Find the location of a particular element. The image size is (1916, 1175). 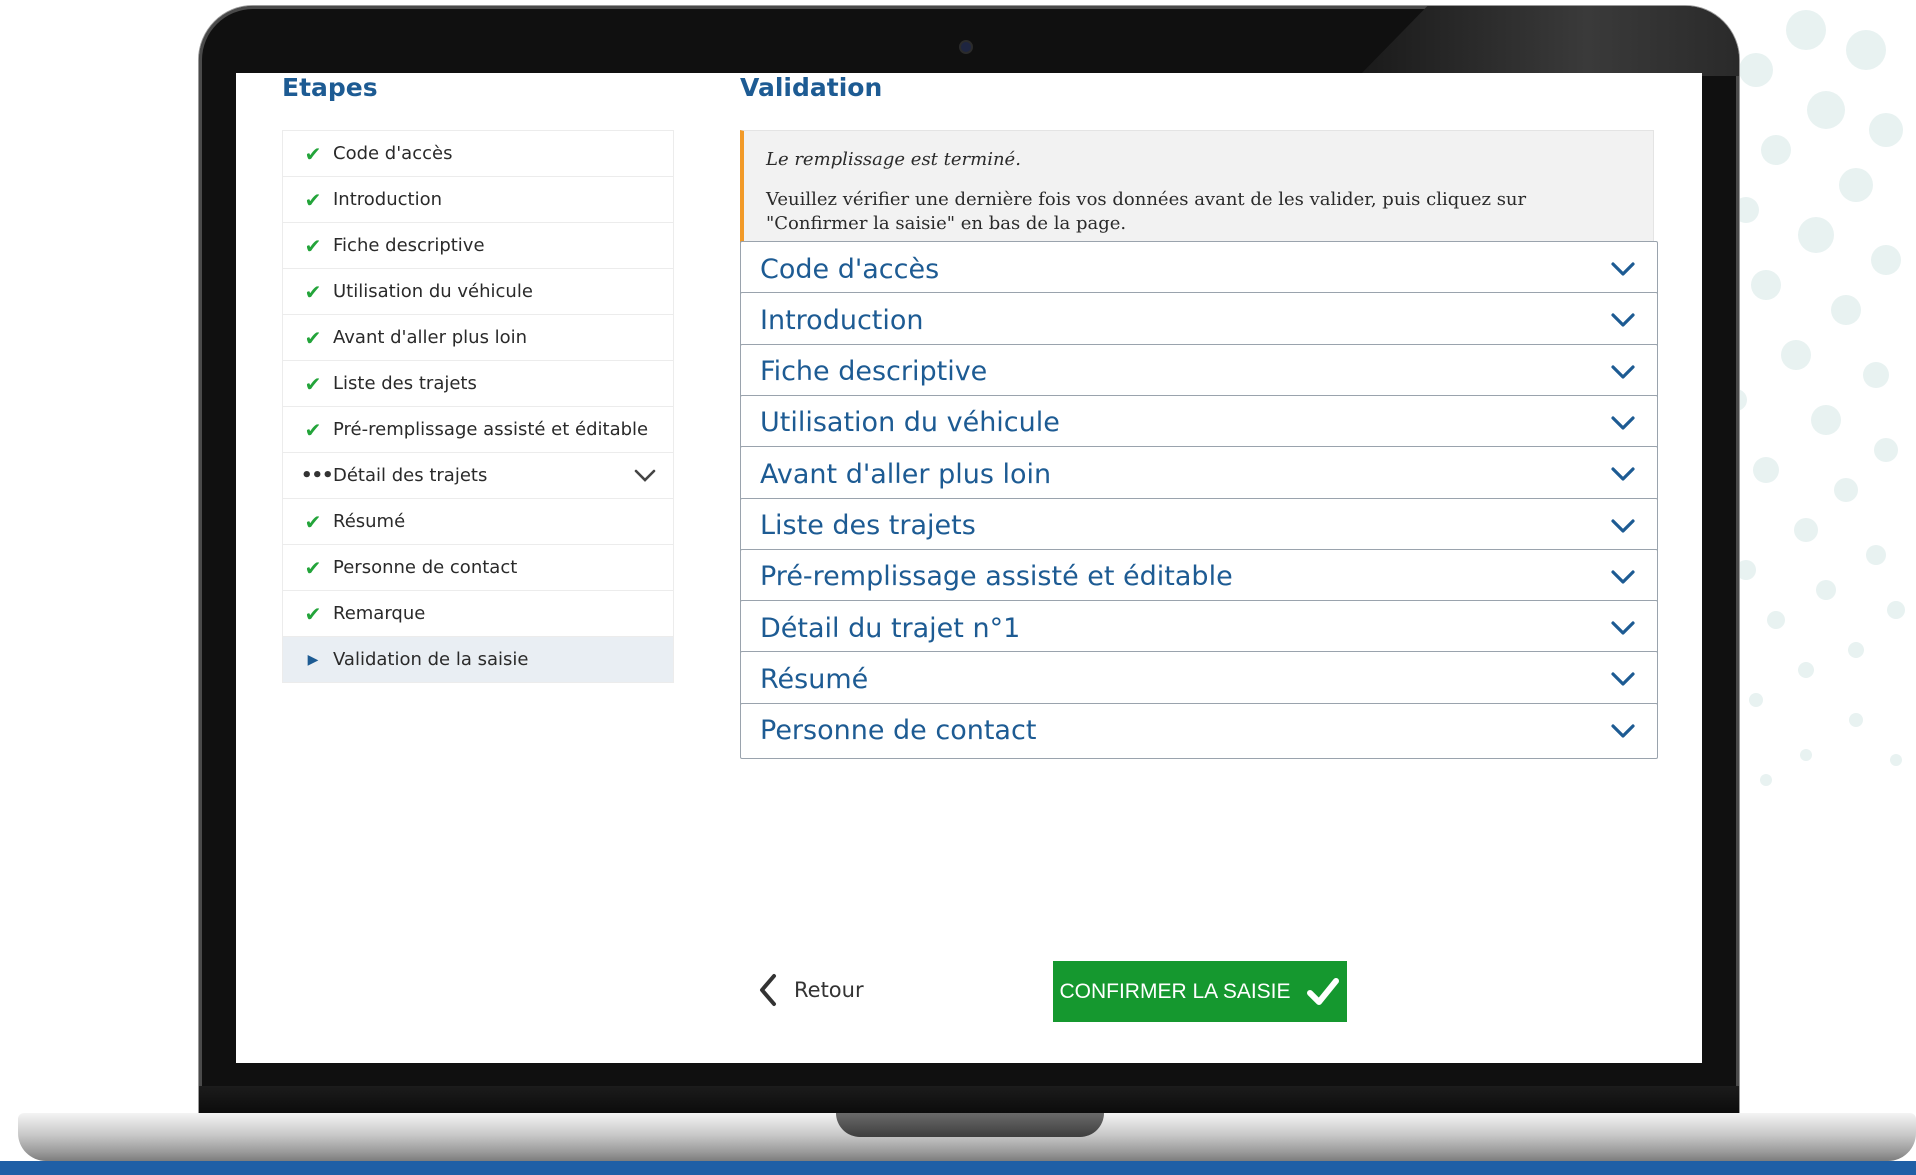

step-label: Fiche descriptive is located at coordinates (409, 245).